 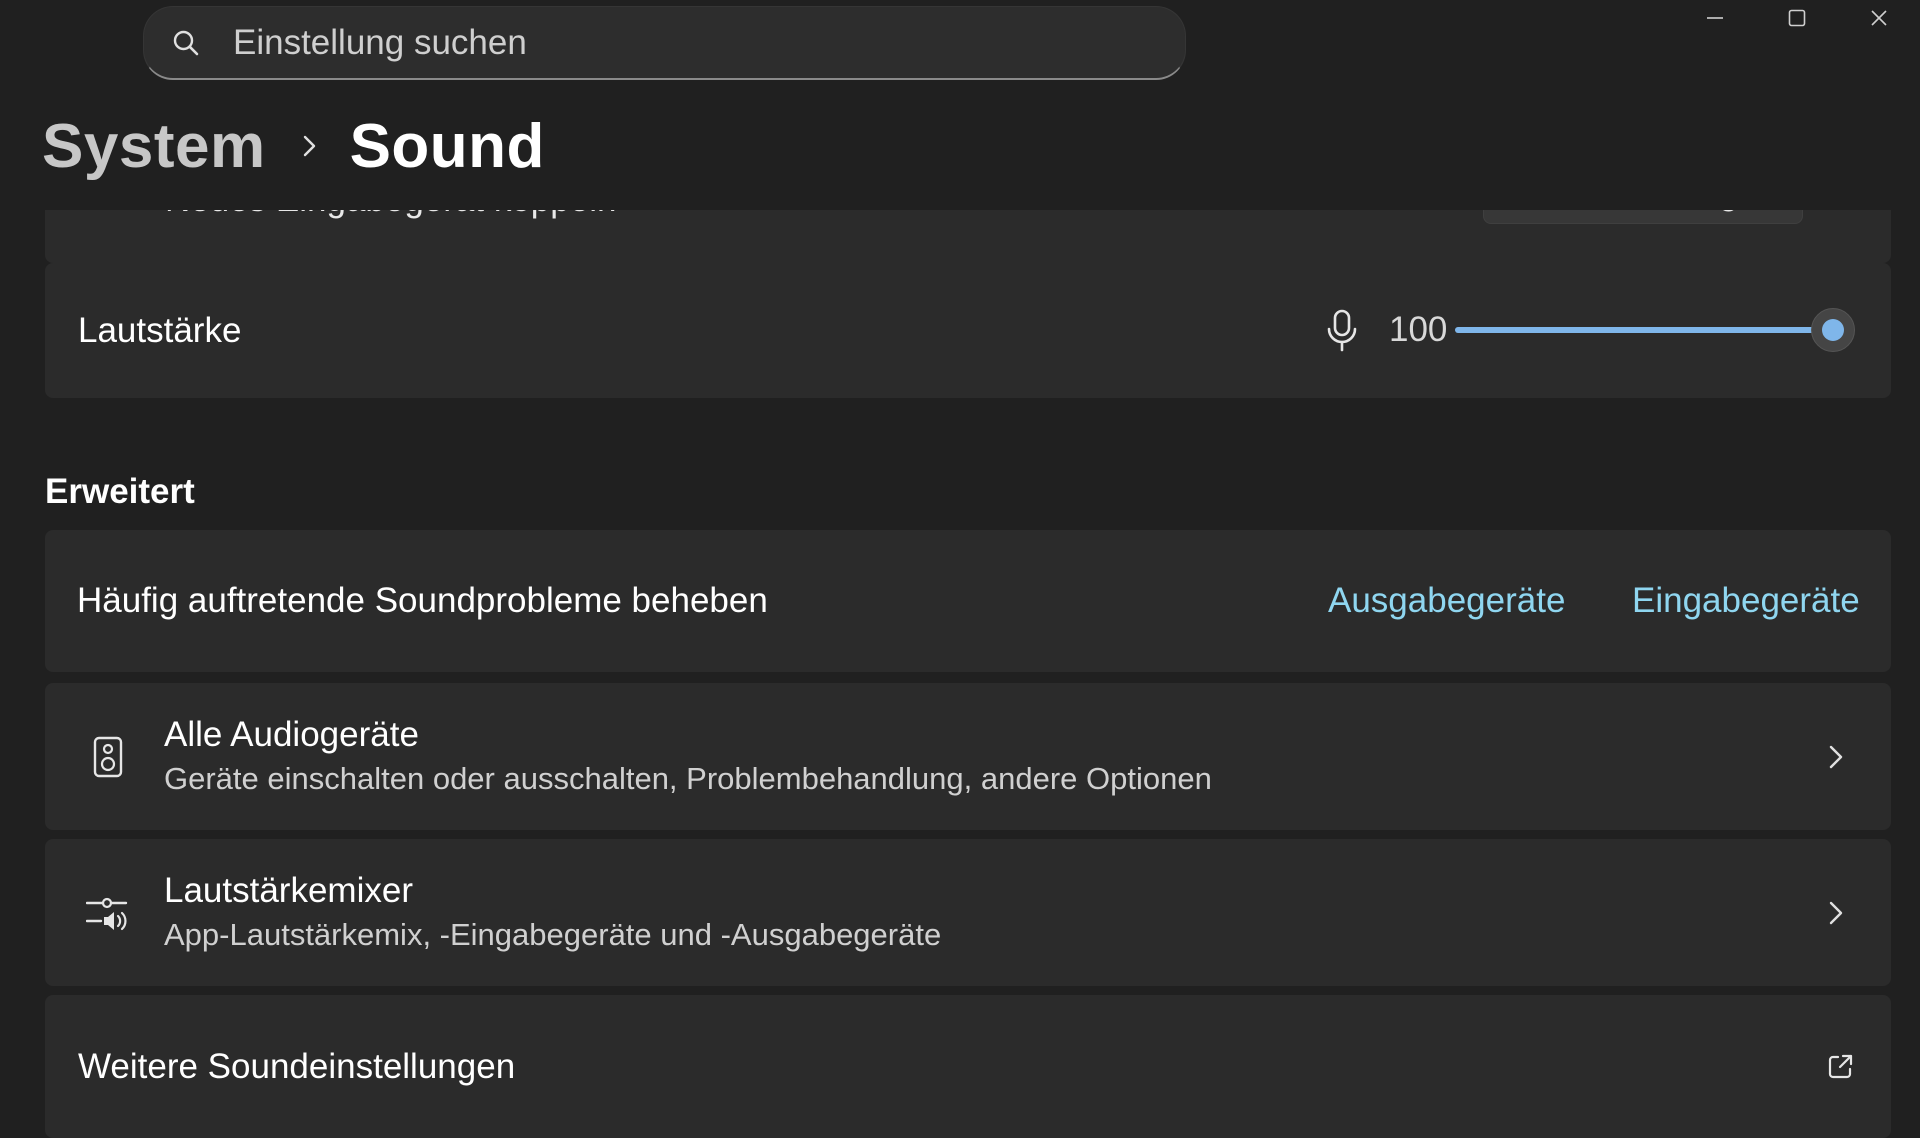 I want to click on input-devices-link: Eingabegeräte, so click(x=1746, y=601).